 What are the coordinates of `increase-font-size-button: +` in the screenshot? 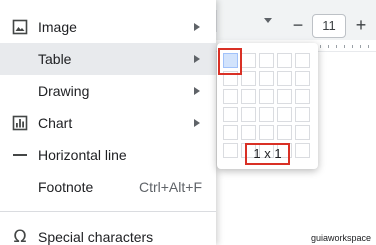 It's located at (361, 26).